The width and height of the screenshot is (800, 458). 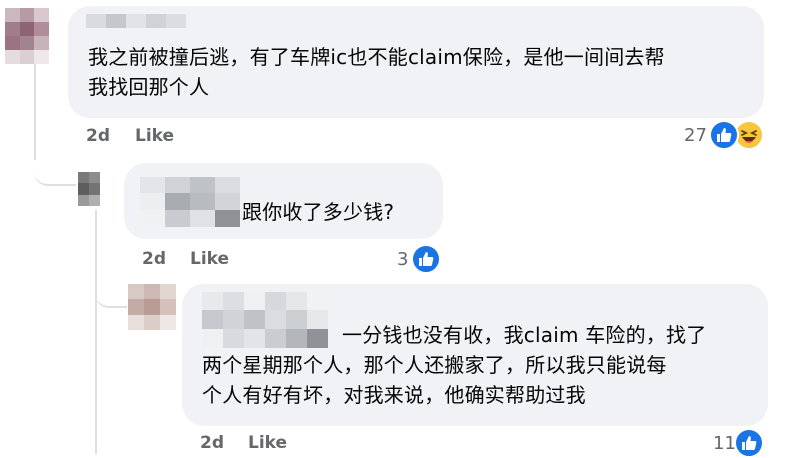 I want to click on reply-bubble: 跟你收了多少钱?, so click(x=283, y=201).